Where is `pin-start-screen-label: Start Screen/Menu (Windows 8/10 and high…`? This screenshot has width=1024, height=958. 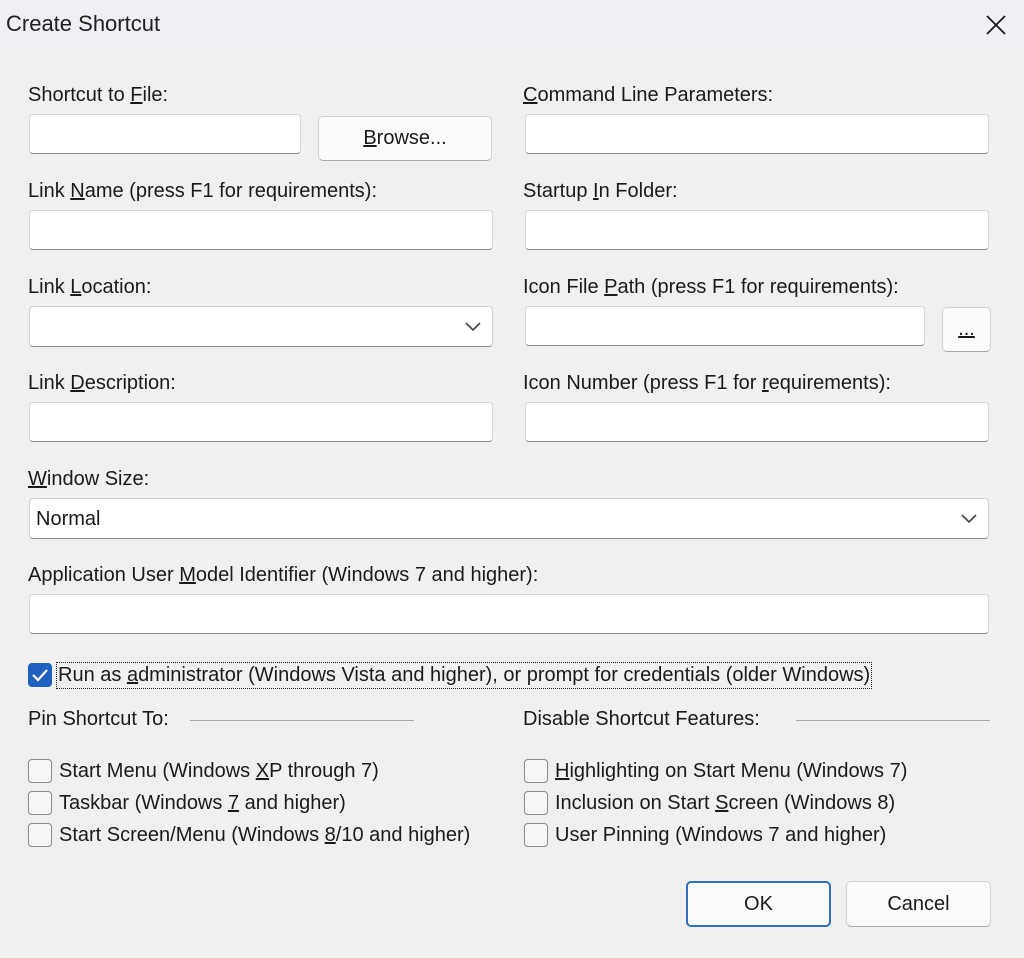
pin-start-screen-label: Start Screen/Menu (Windows 8/10 and high… is located at coordinates (264, 835).